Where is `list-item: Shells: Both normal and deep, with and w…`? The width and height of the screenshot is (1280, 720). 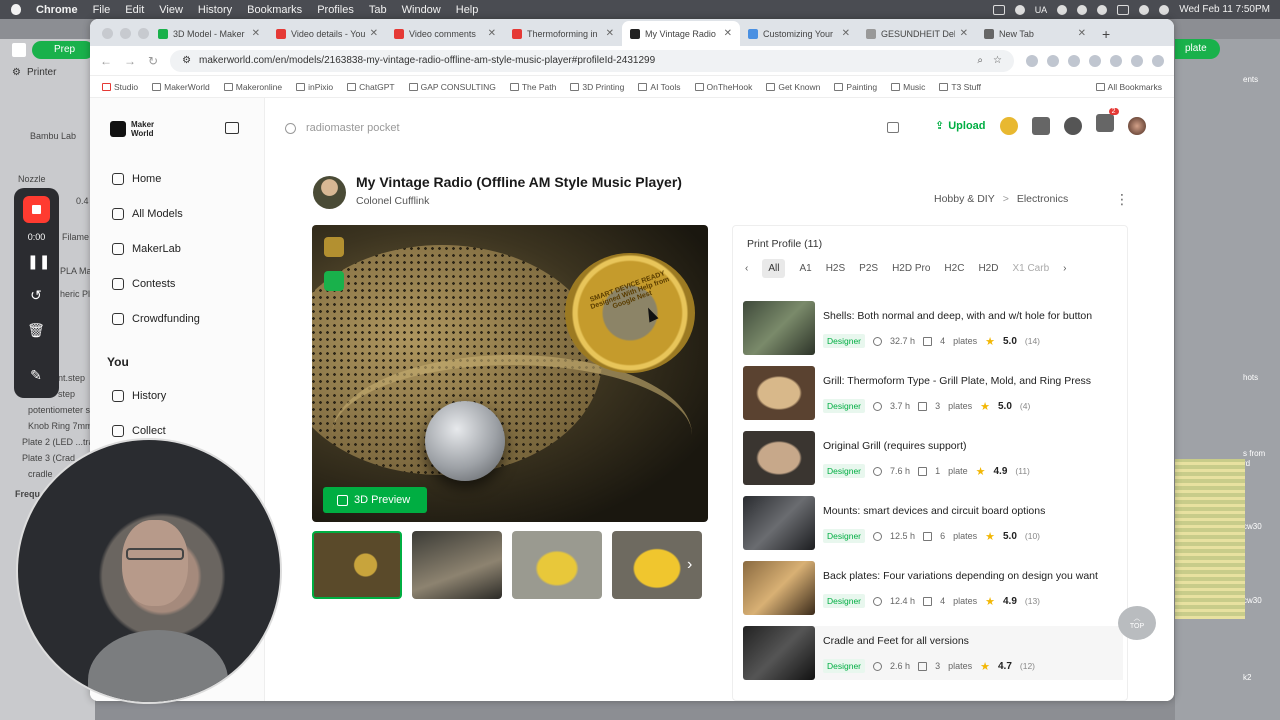
list-item: Shells: Both normal and deep, with and w… is located at coordinates (933, 328).